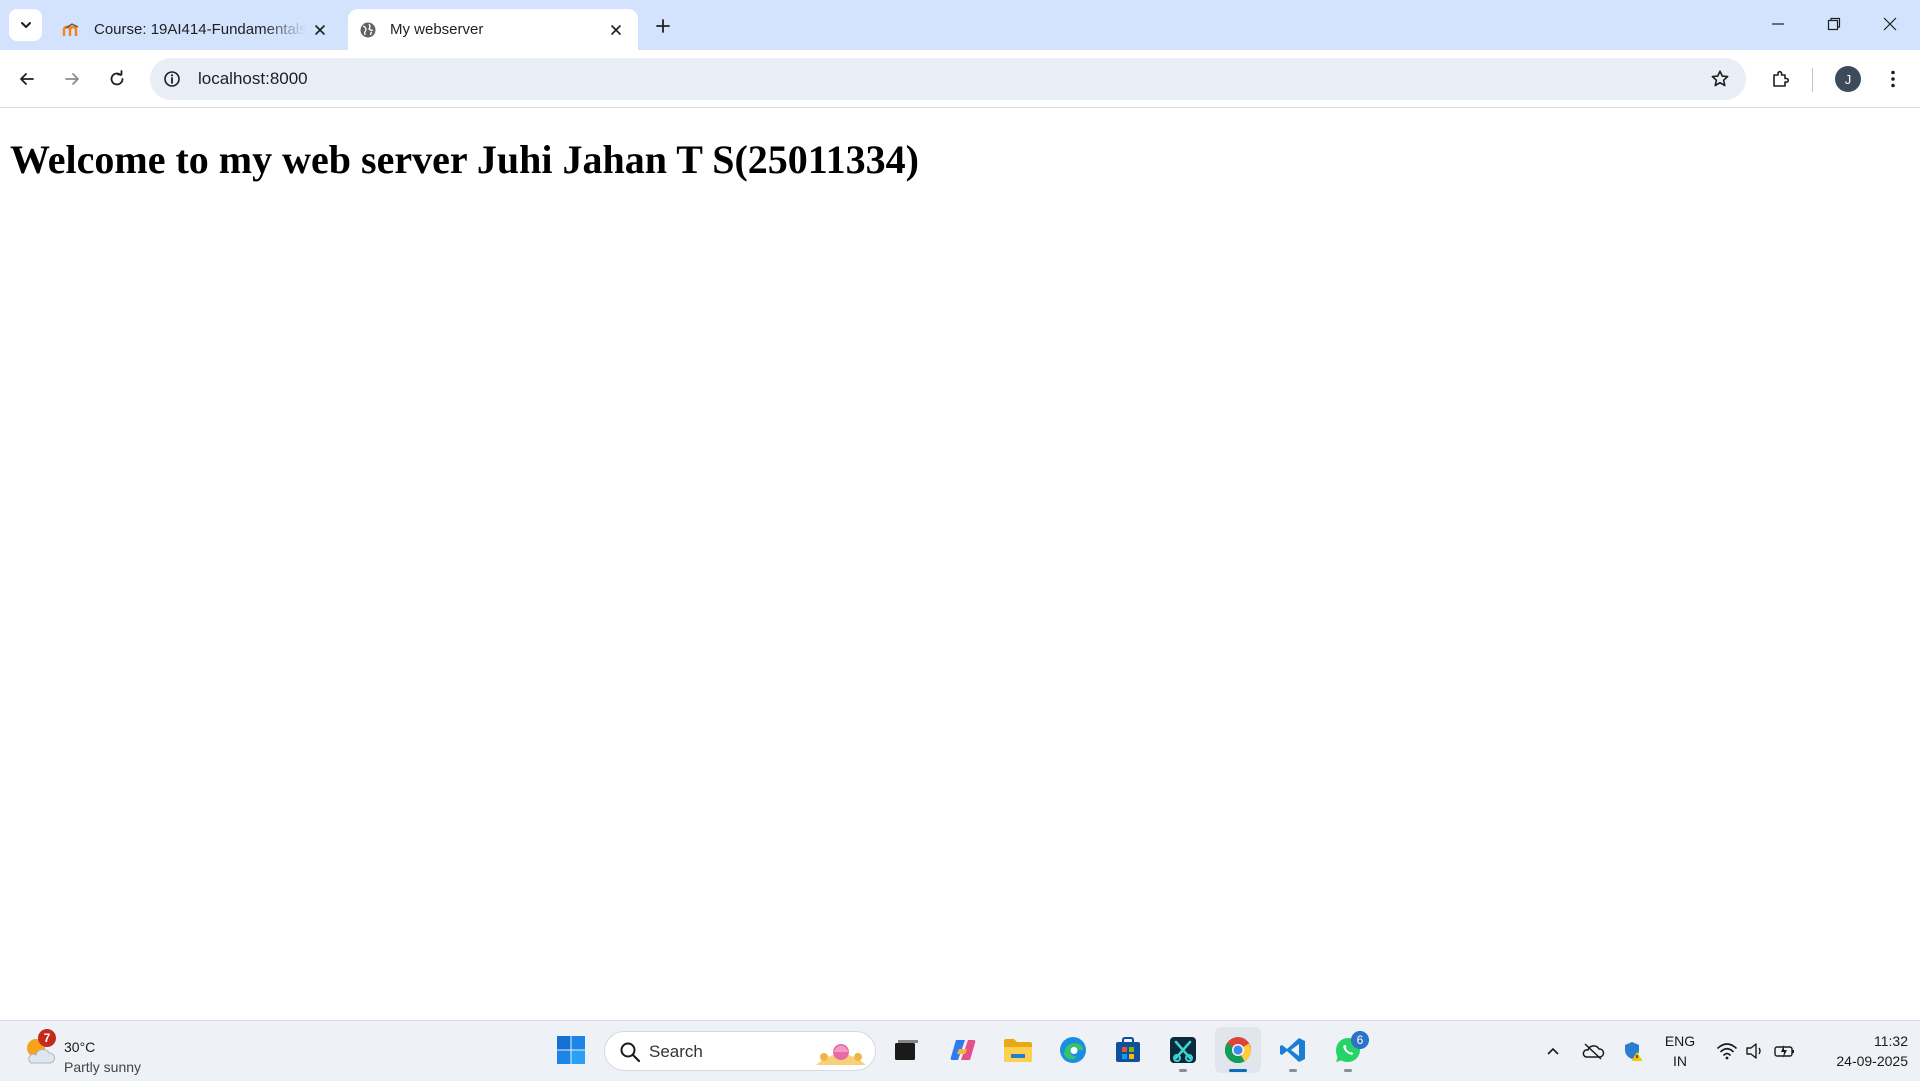  I want to click on forward-button, so click(72, 79).